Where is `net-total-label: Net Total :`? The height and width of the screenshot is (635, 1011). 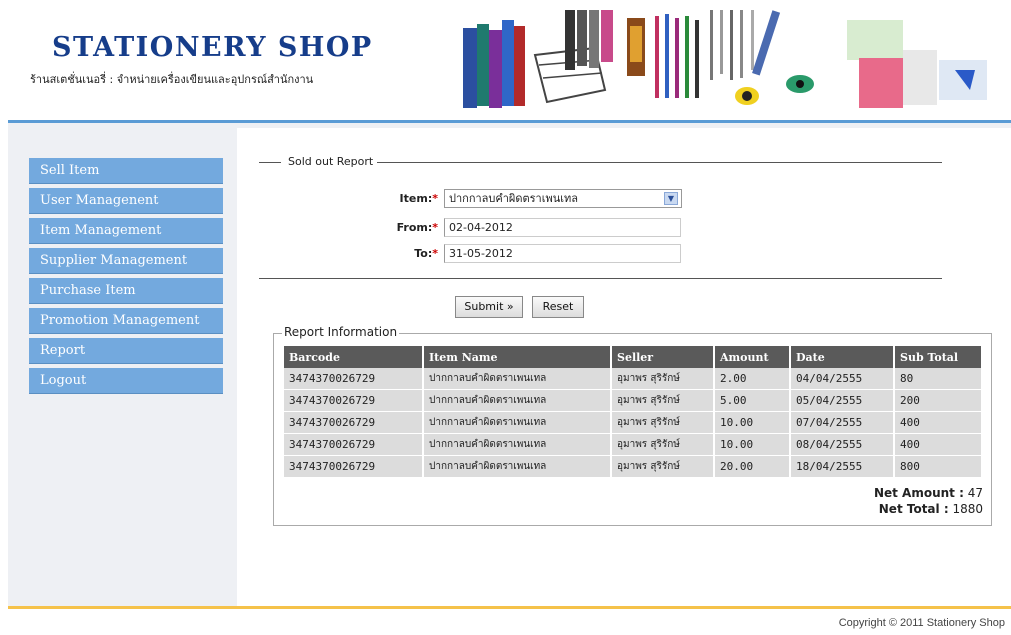 net-total-label: Net Total : is located at coordinates (913, 509).